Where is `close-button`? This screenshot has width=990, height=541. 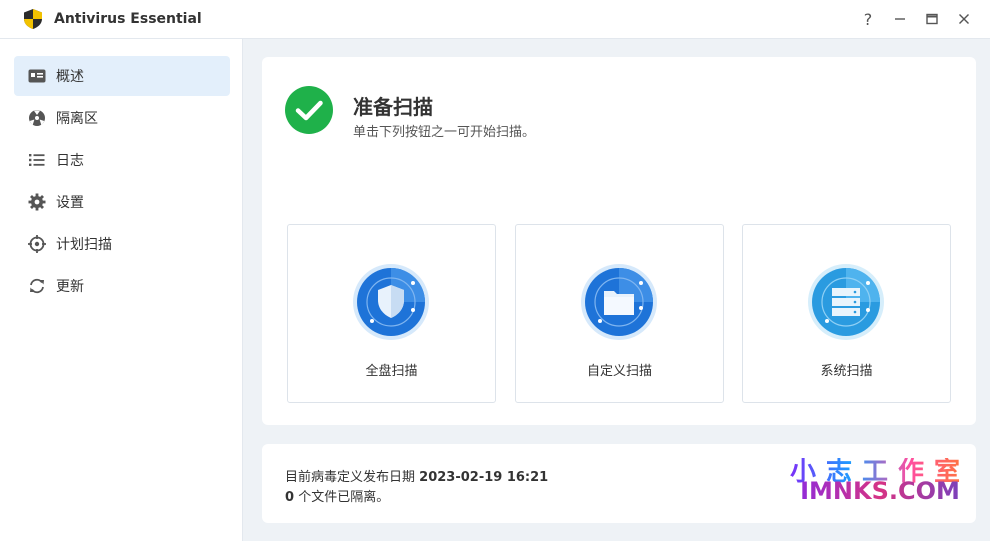
close-button is located at coordinates (964, 19).